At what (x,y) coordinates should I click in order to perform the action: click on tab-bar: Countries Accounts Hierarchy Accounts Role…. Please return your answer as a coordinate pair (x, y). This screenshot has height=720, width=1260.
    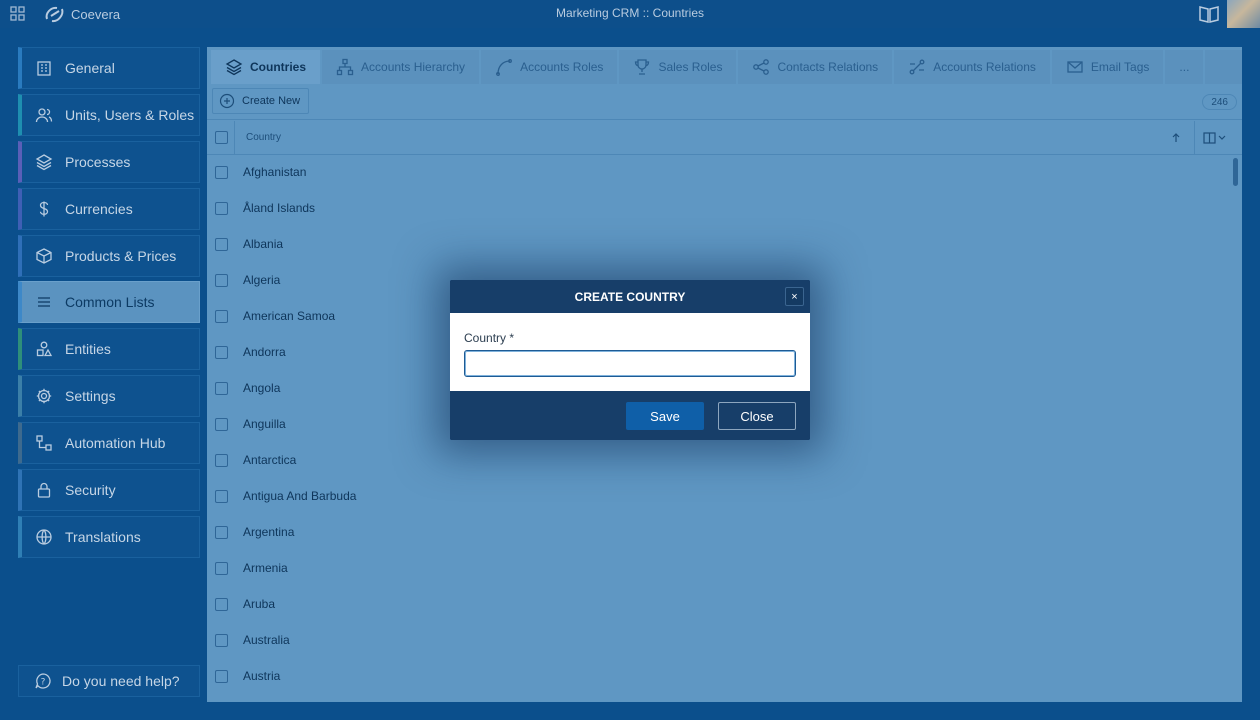
    Looking at the image, I should click on (726, 67).